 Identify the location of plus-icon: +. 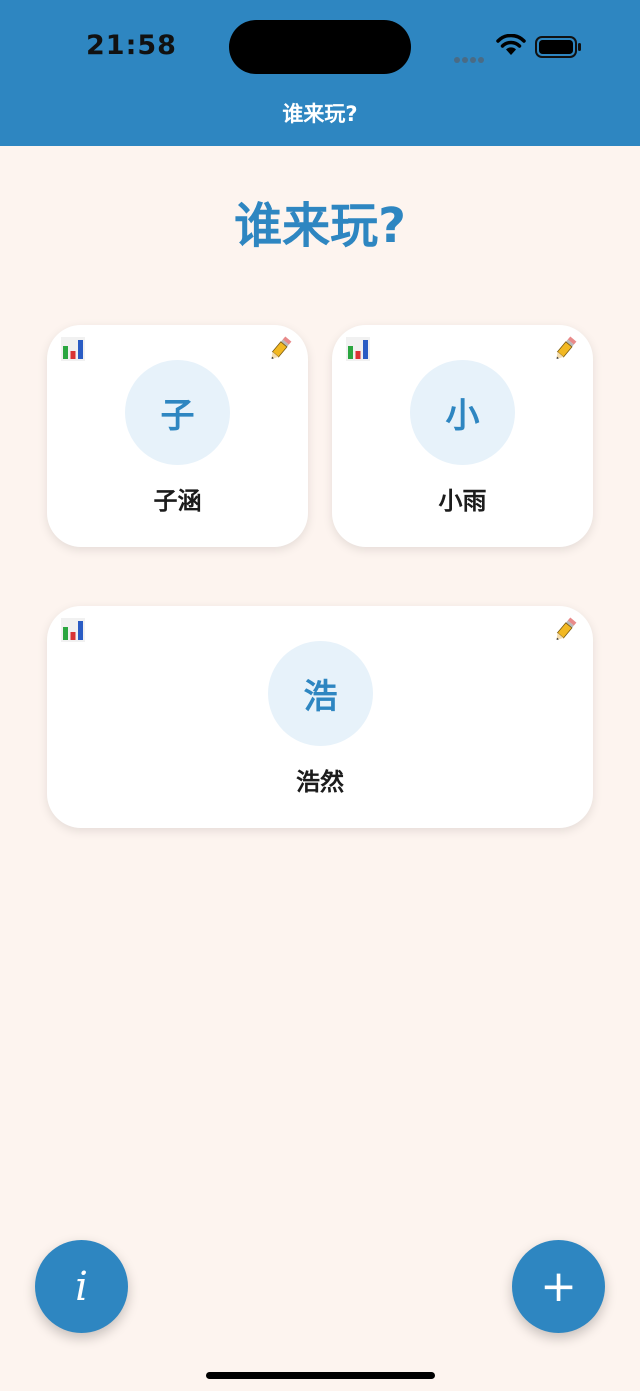
(558, 1286).